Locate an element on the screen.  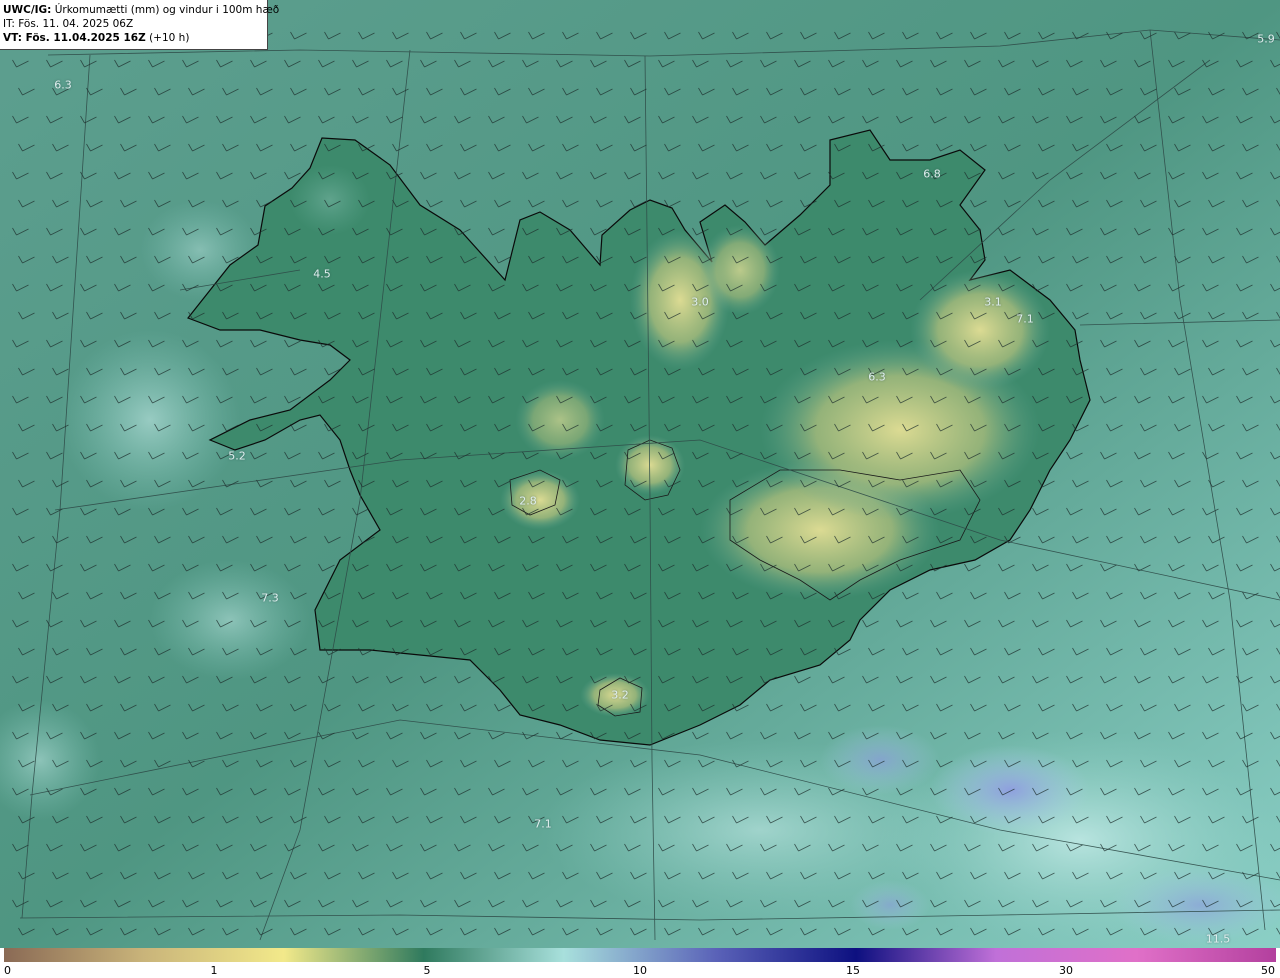
colorbar-tick: 15 is located at coordinates (853, 970).